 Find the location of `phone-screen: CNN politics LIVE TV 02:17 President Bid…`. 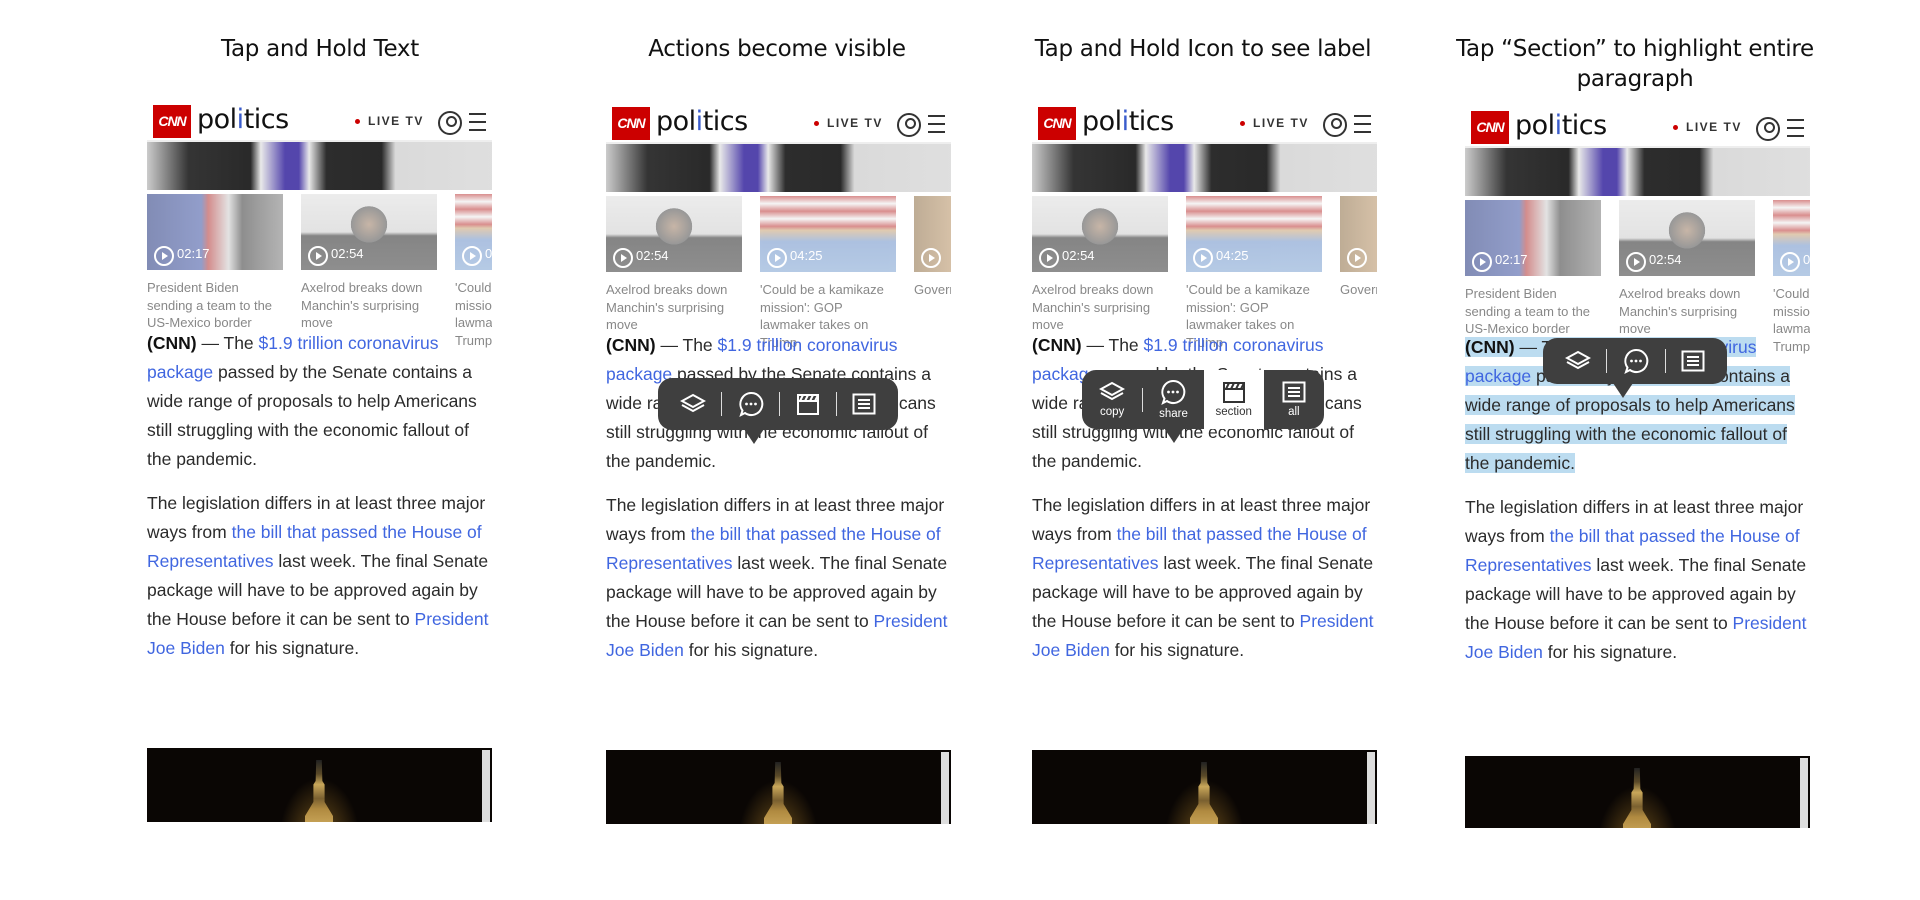

phone-screen: CNN politics LIVE TV 02:17 President Bid… is located at coordinates (1637, 468).